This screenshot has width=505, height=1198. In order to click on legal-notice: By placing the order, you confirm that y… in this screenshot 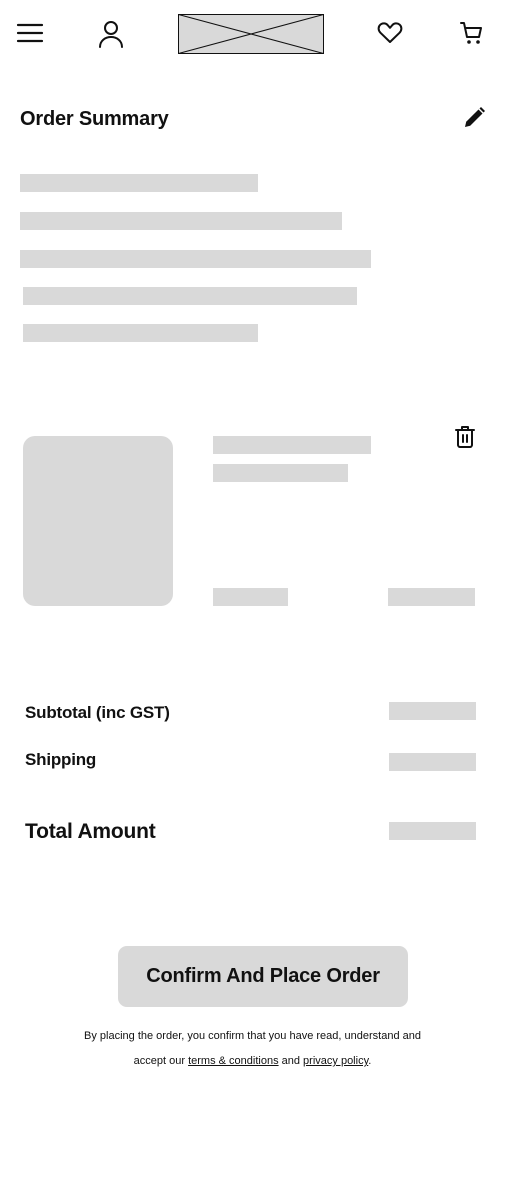, I will do `click(252, 1049)`.